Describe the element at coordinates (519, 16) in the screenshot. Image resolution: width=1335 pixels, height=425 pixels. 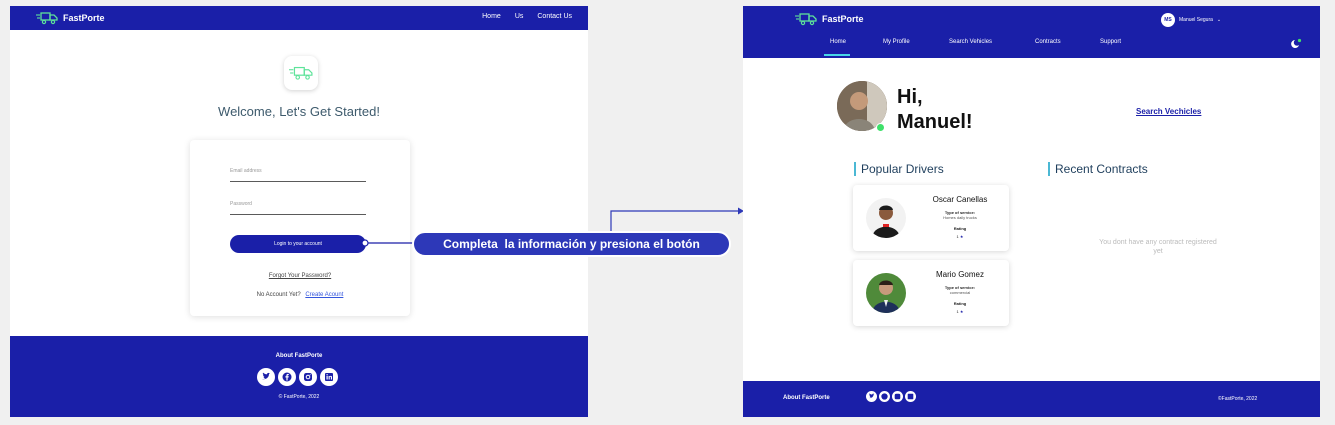
I see `nav-us: Us` at that location.